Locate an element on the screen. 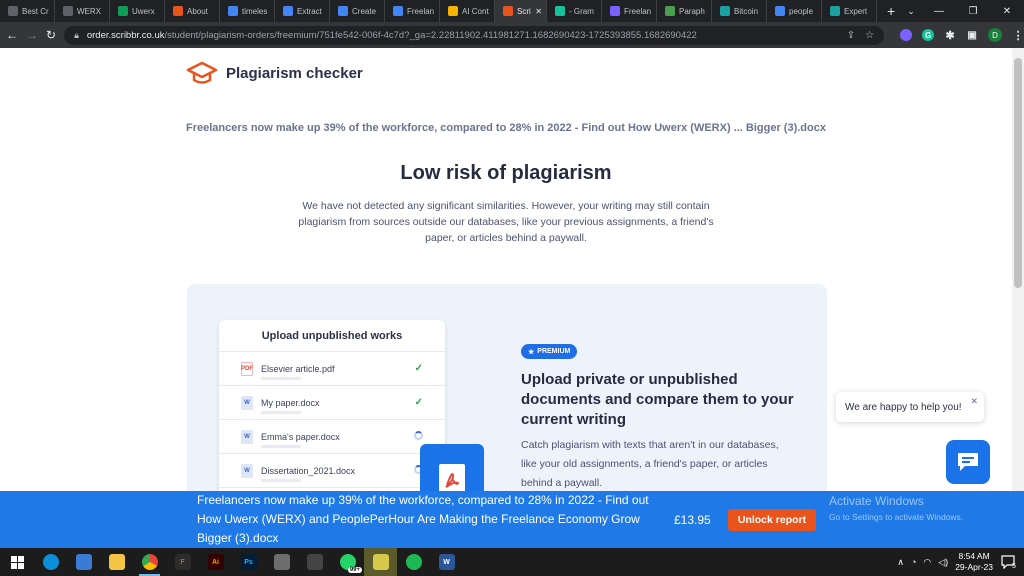 The image size is (1024, 576). scribbr-logo: Plagiarism checker is located at coordinates (274, 73).